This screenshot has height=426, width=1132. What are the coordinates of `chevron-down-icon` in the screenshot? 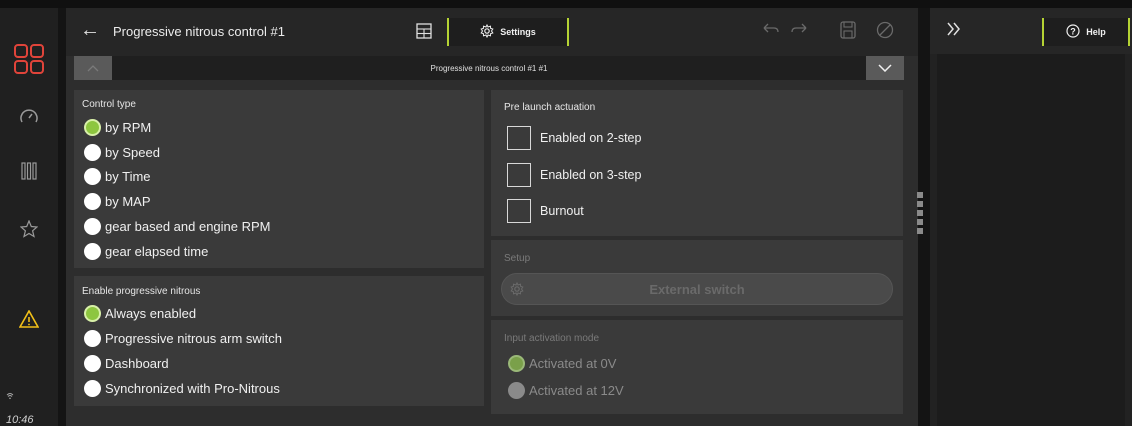 It's located at (885, 68).